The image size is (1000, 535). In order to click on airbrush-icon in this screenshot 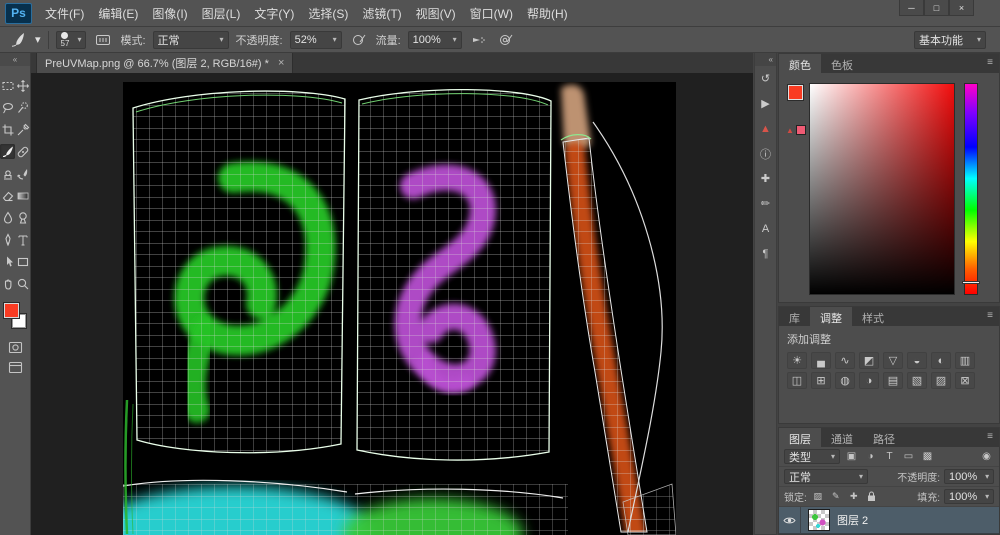, I will do `click(479, 40)`.